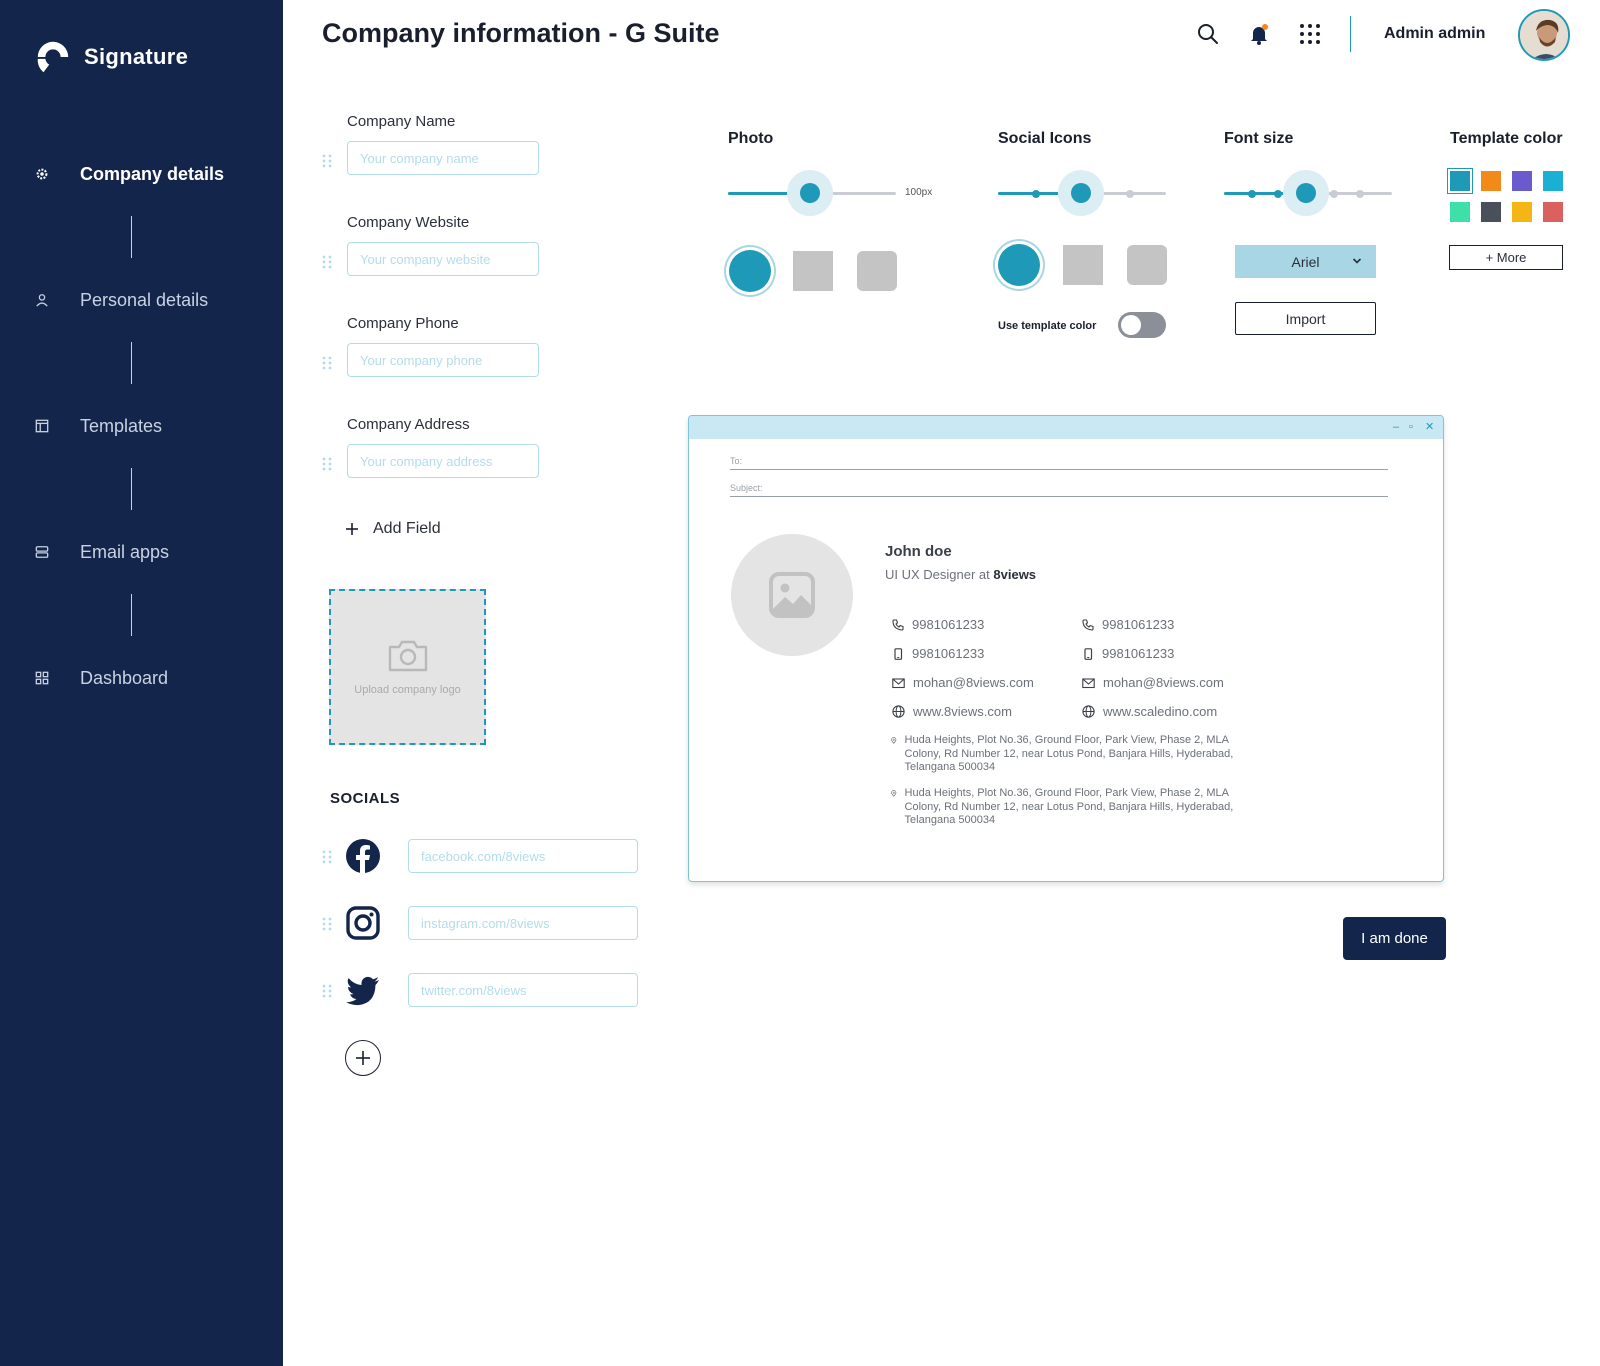 The height and width of the screenshot is (1366, 1600). Describe the element at coordinates (938, 653) in the screenshot. I see `signature-mobile: 9981061233` at that location.